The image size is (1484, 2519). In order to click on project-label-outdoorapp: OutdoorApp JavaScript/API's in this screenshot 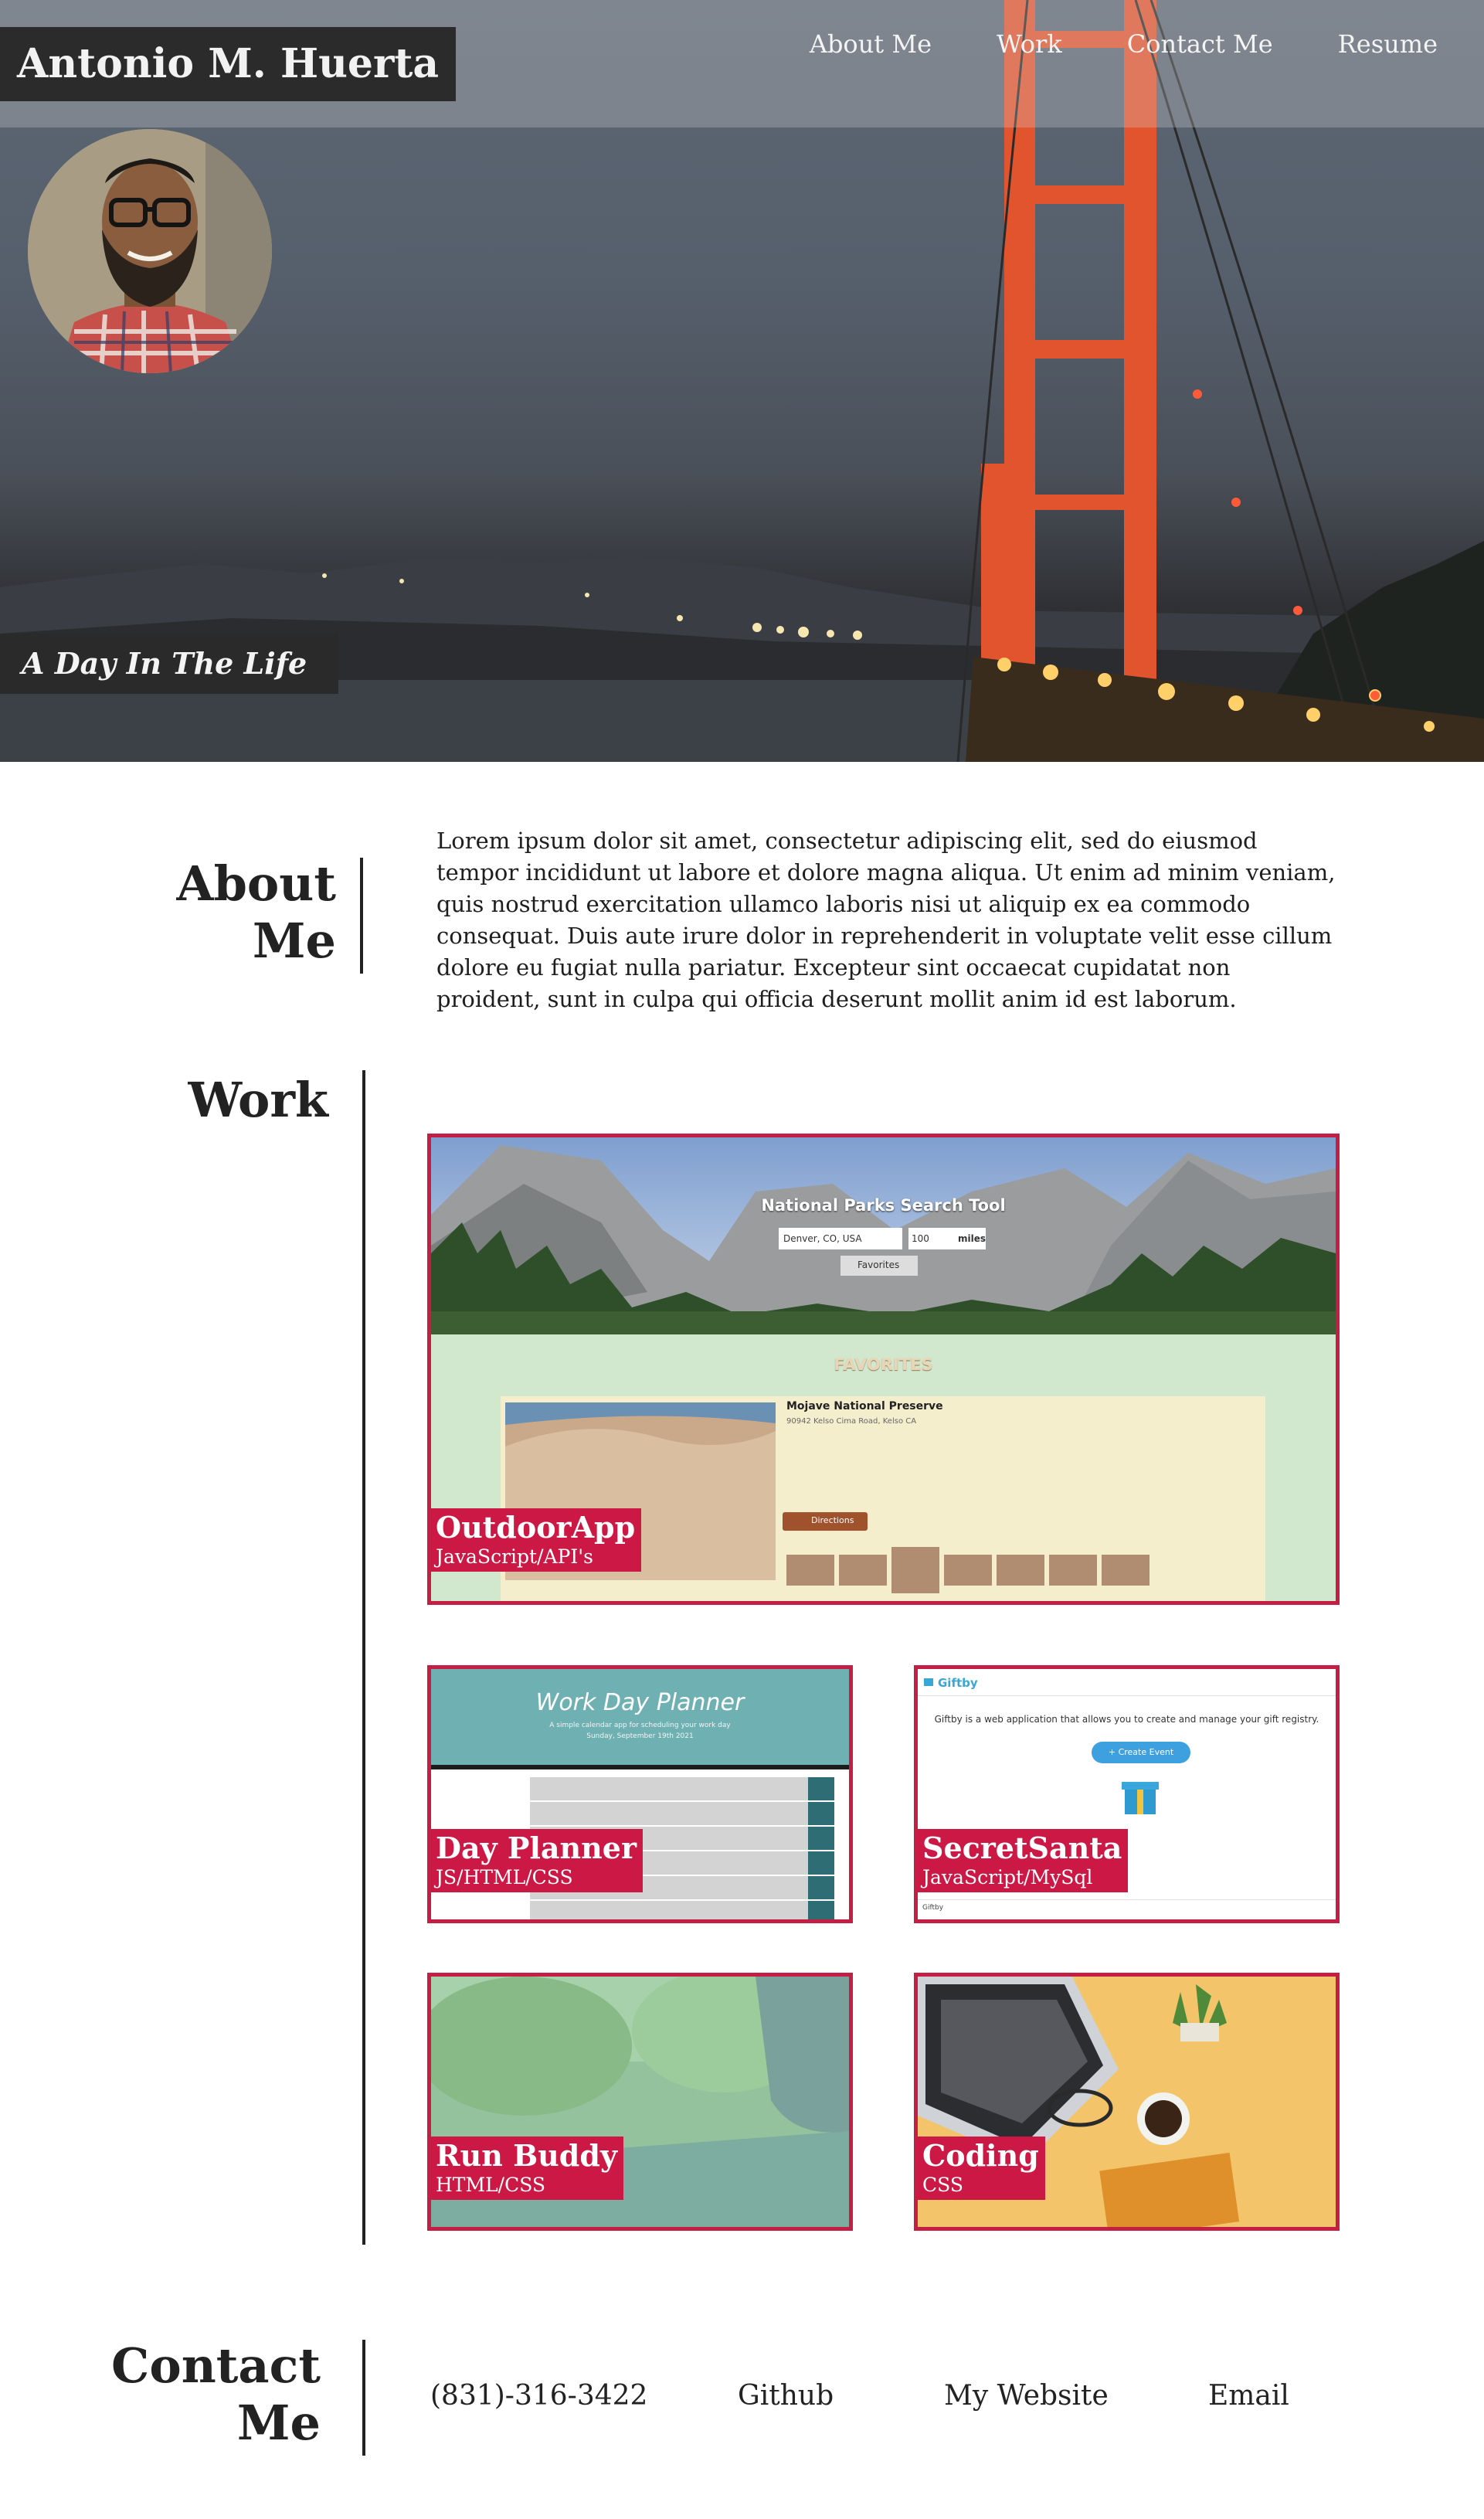, I will do `click(536, 1540)`.